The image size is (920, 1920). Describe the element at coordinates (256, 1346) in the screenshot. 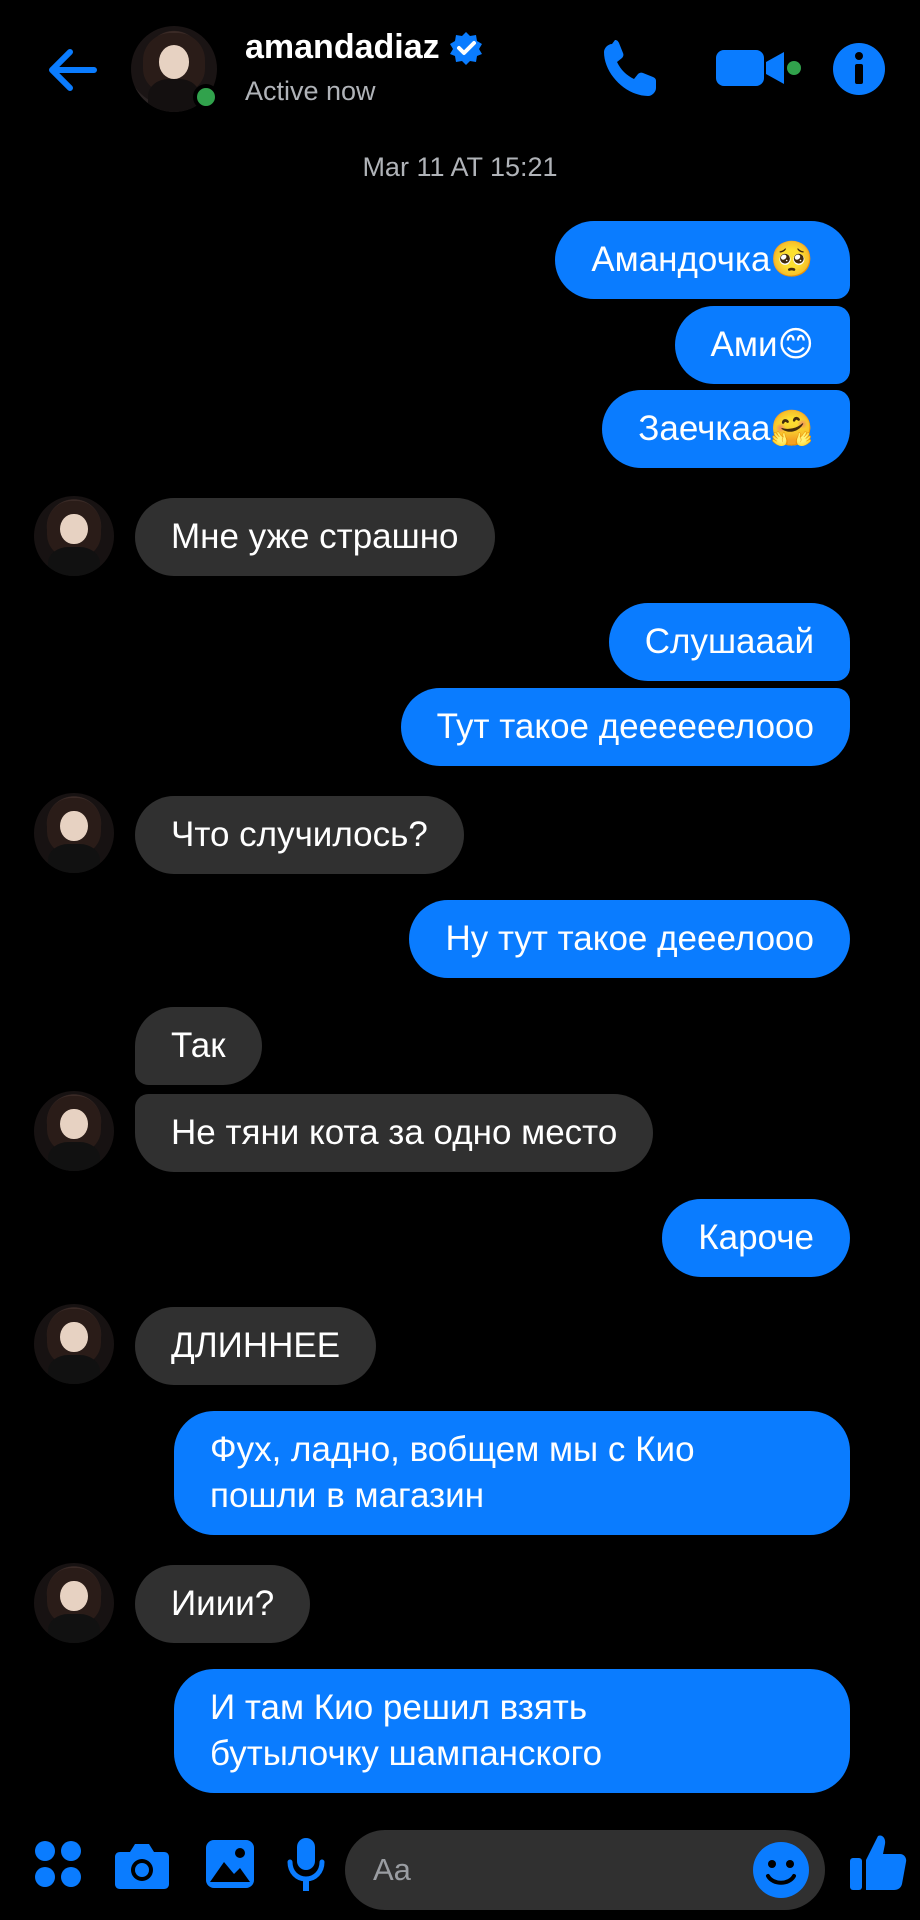

I see `message-incoming: ДЛИННЕЕ` at that location.